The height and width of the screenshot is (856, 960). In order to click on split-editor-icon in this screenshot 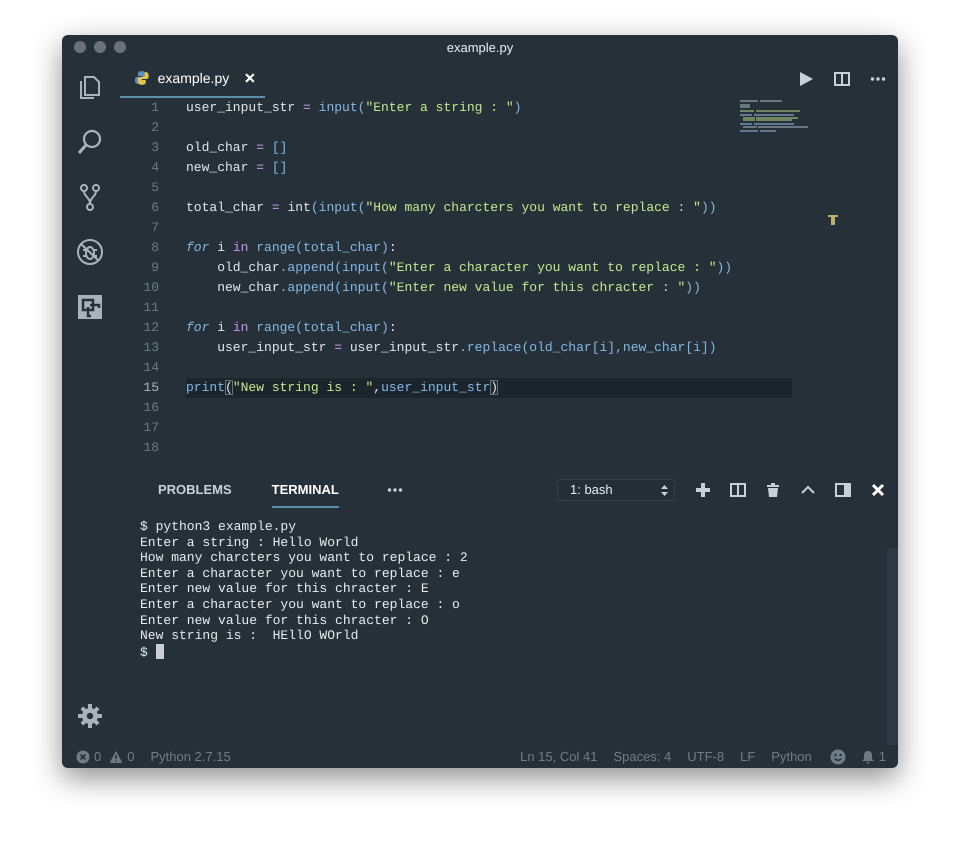, I will do `click(842, 79)`.